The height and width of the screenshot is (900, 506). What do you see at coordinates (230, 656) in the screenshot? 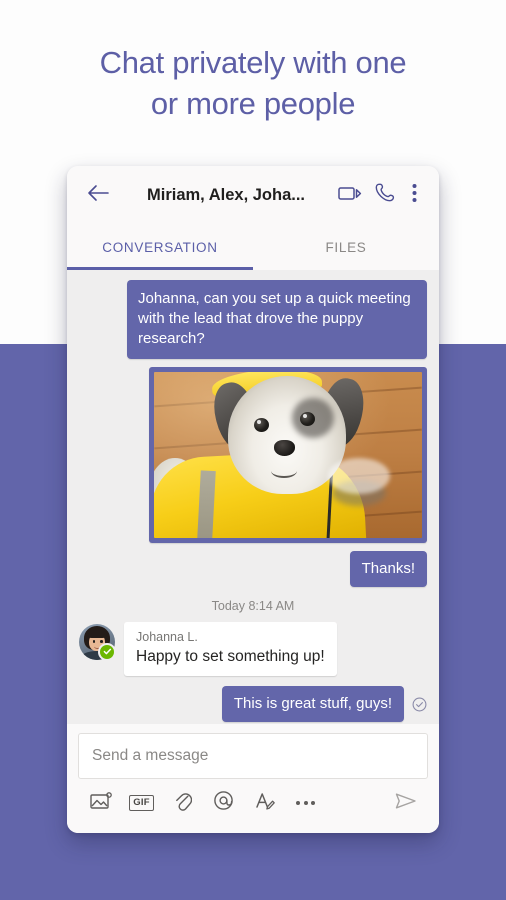
I see `message-text-incoming: Happy to set something up!` at bounding box center [230, 656].